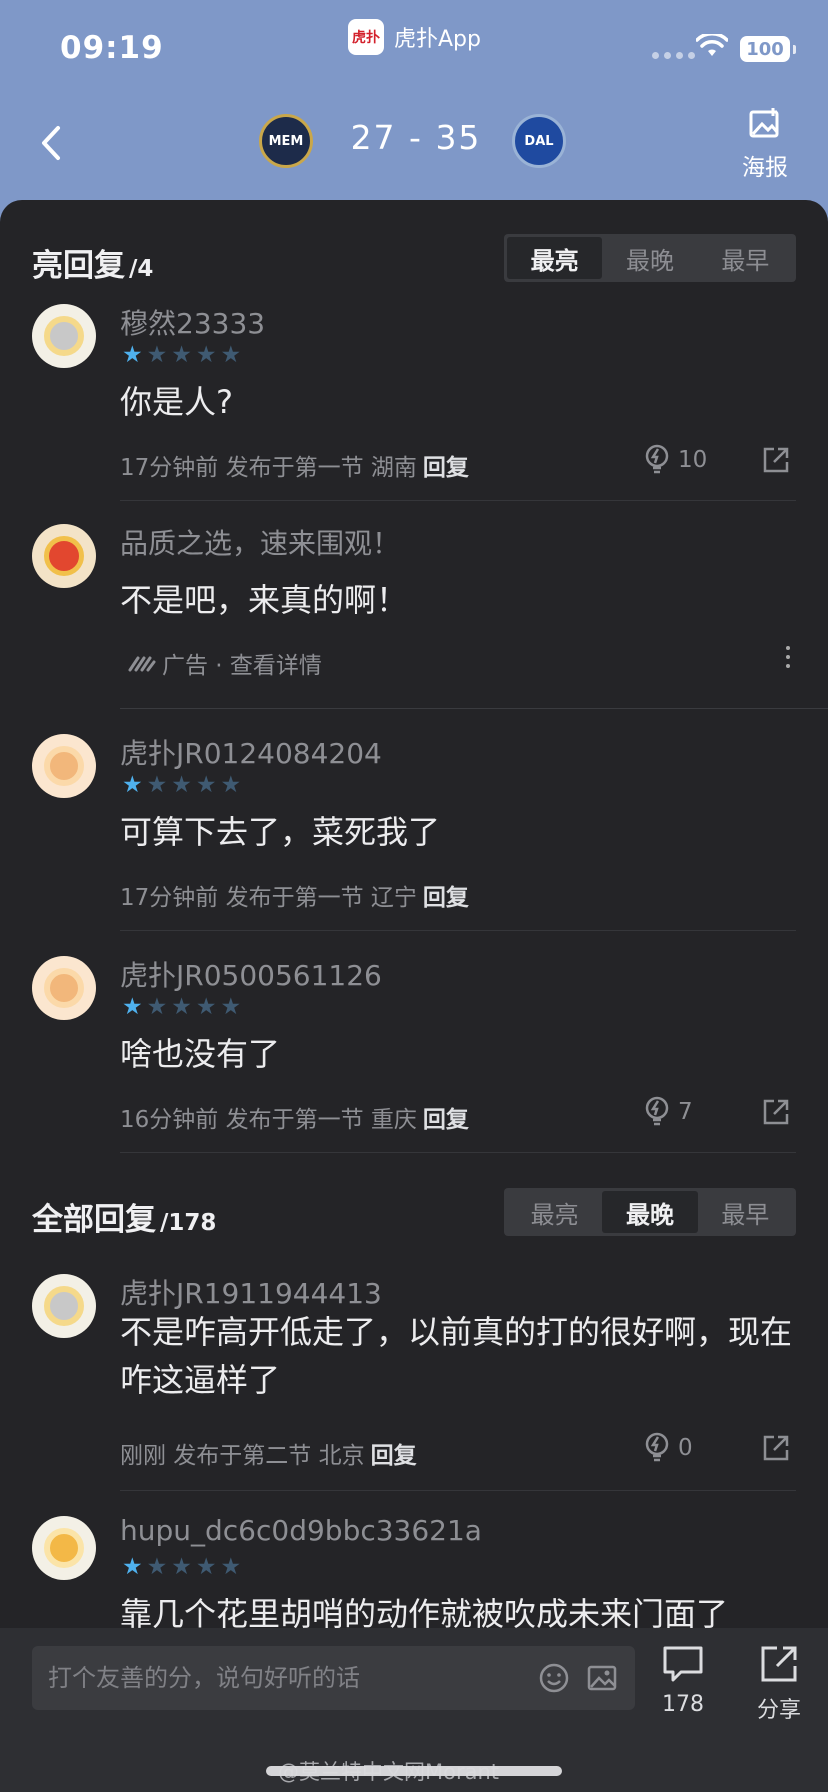 Image resolution: width=828 pixels, height=1792 pixels. I want to click on hot-replies-title-text: 亮回复, so click(78, 266).